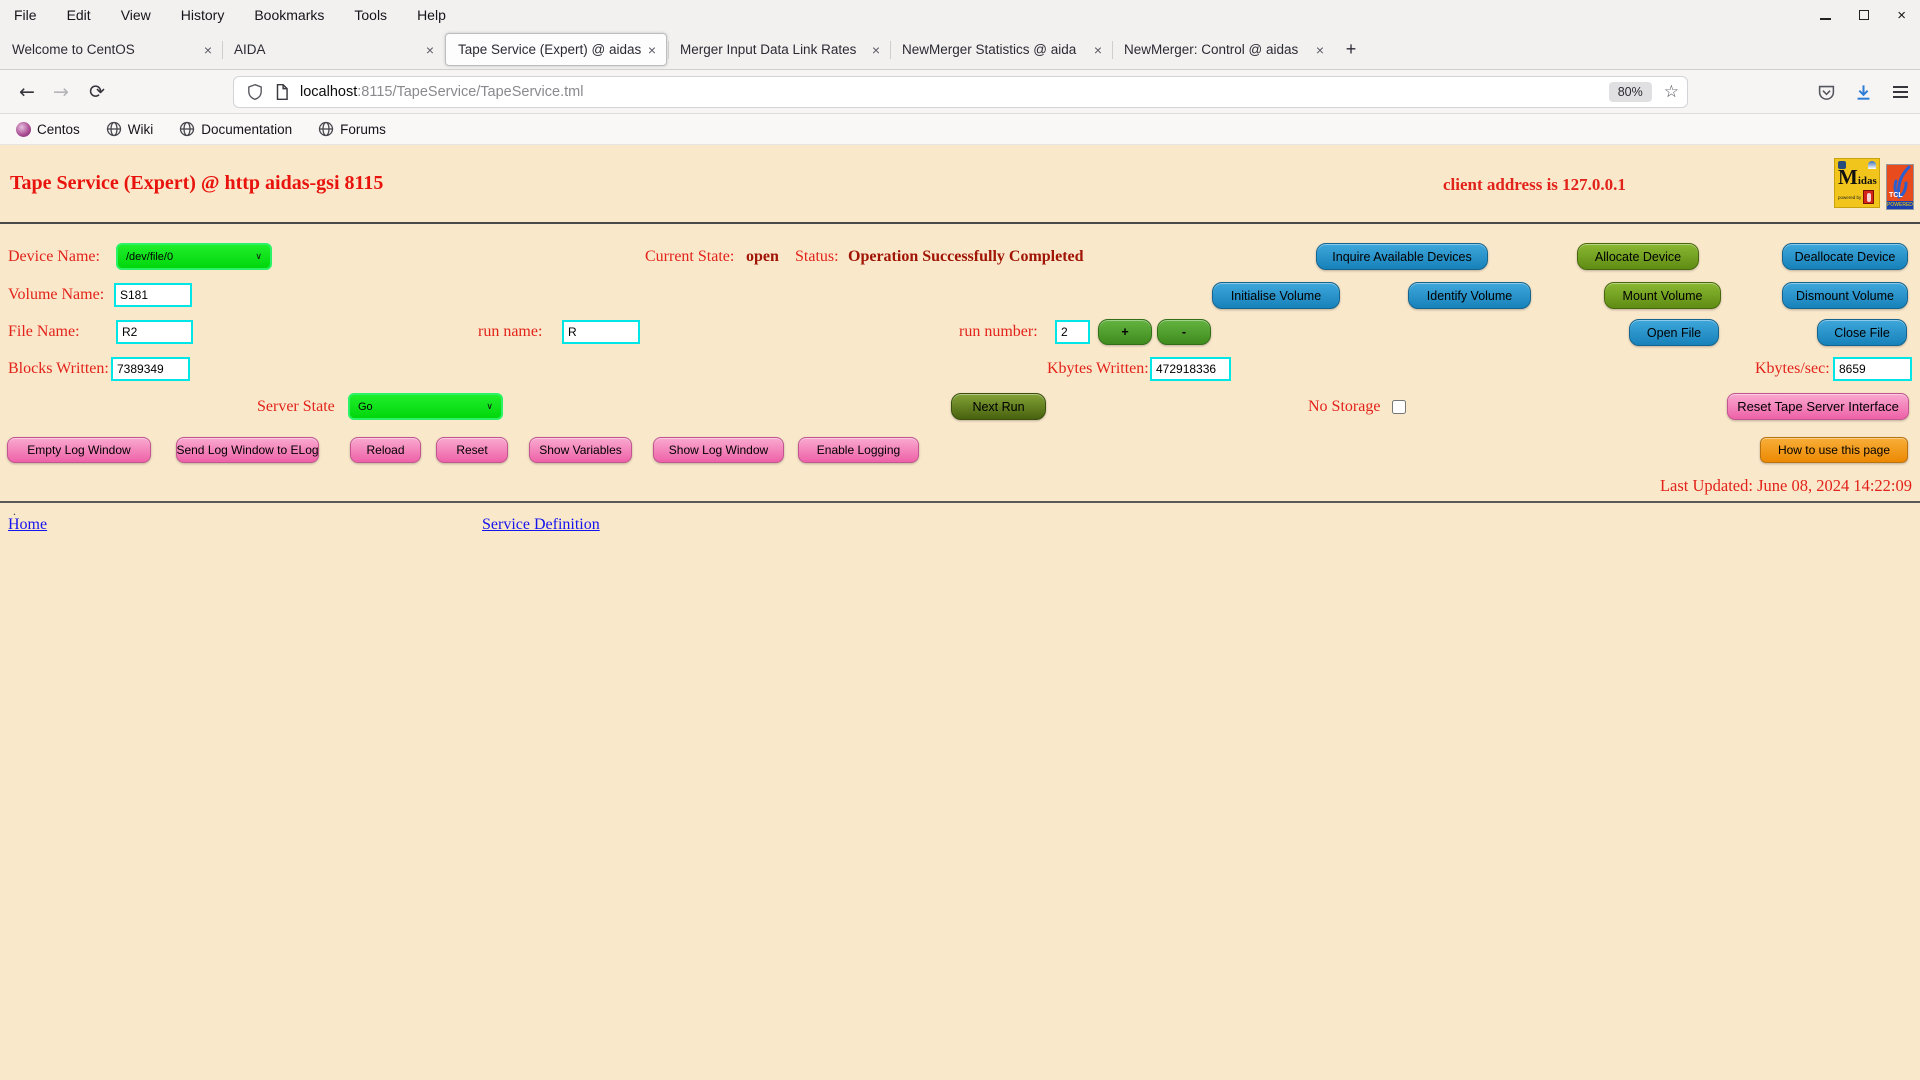 The width and height of the screenshot is (1920, 1080). Describe the element at coordinates (425, 406) in the screenshot. I see `server-state-select: Go ∨` at that location.